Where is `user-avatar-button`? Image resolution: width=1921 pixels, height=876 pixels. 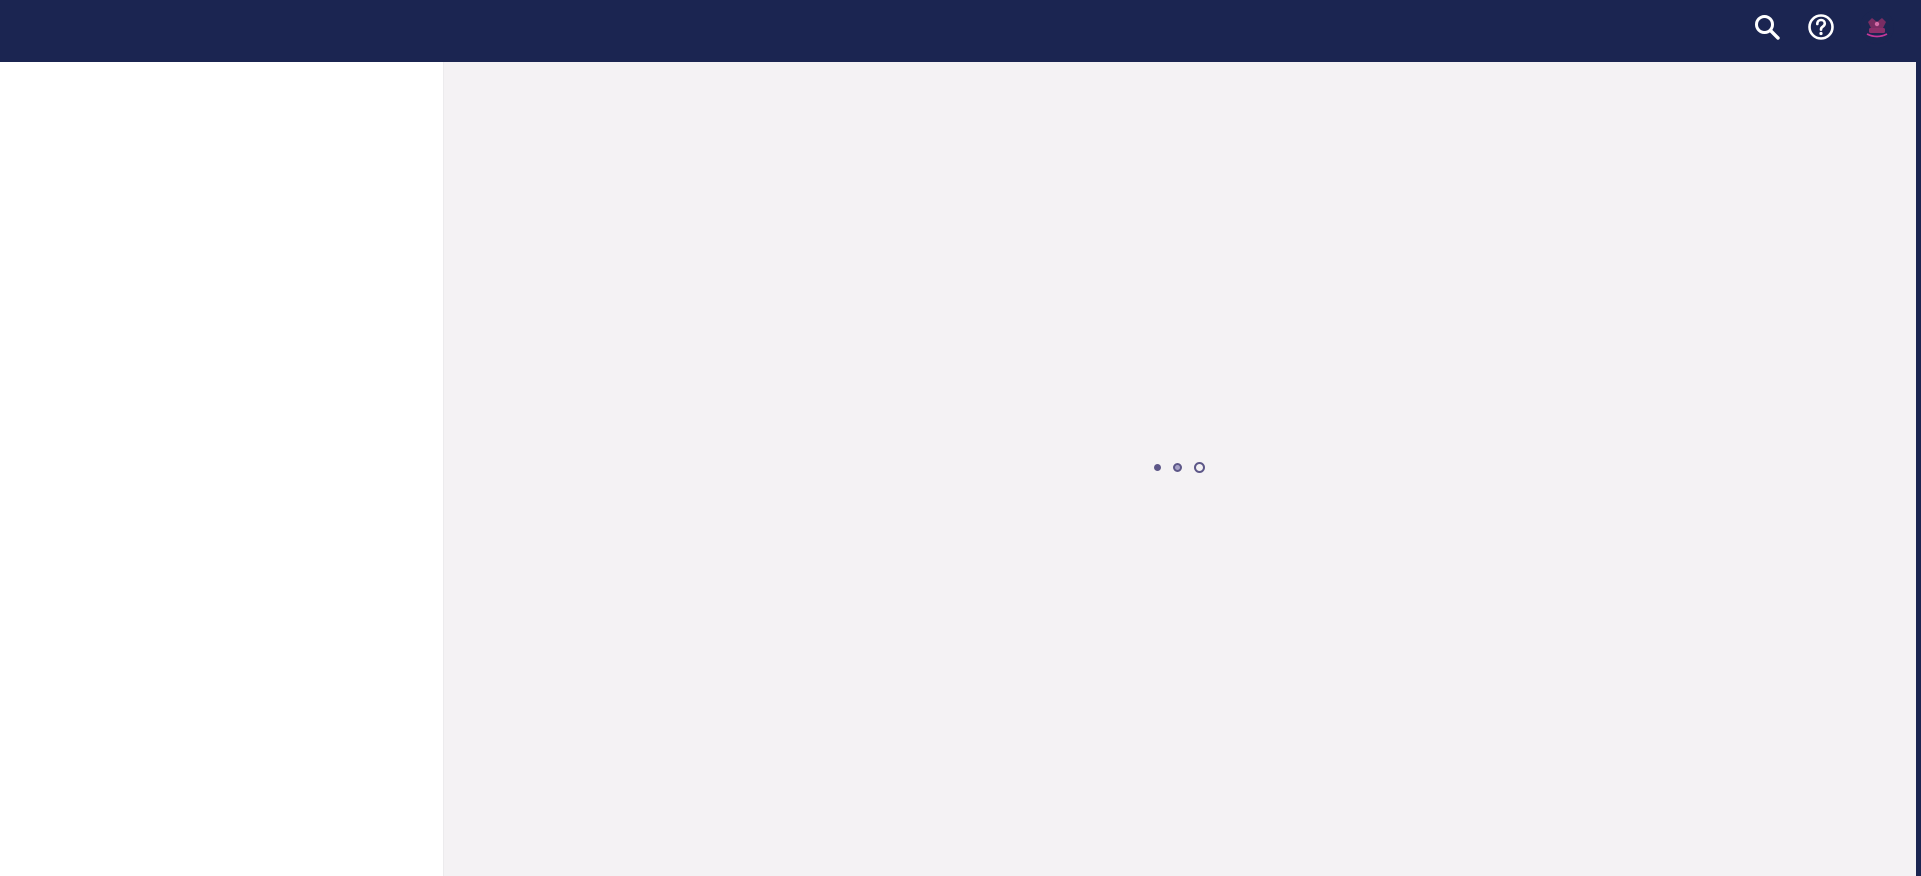 user-avatar-button is located at coordinates (1877, 27).